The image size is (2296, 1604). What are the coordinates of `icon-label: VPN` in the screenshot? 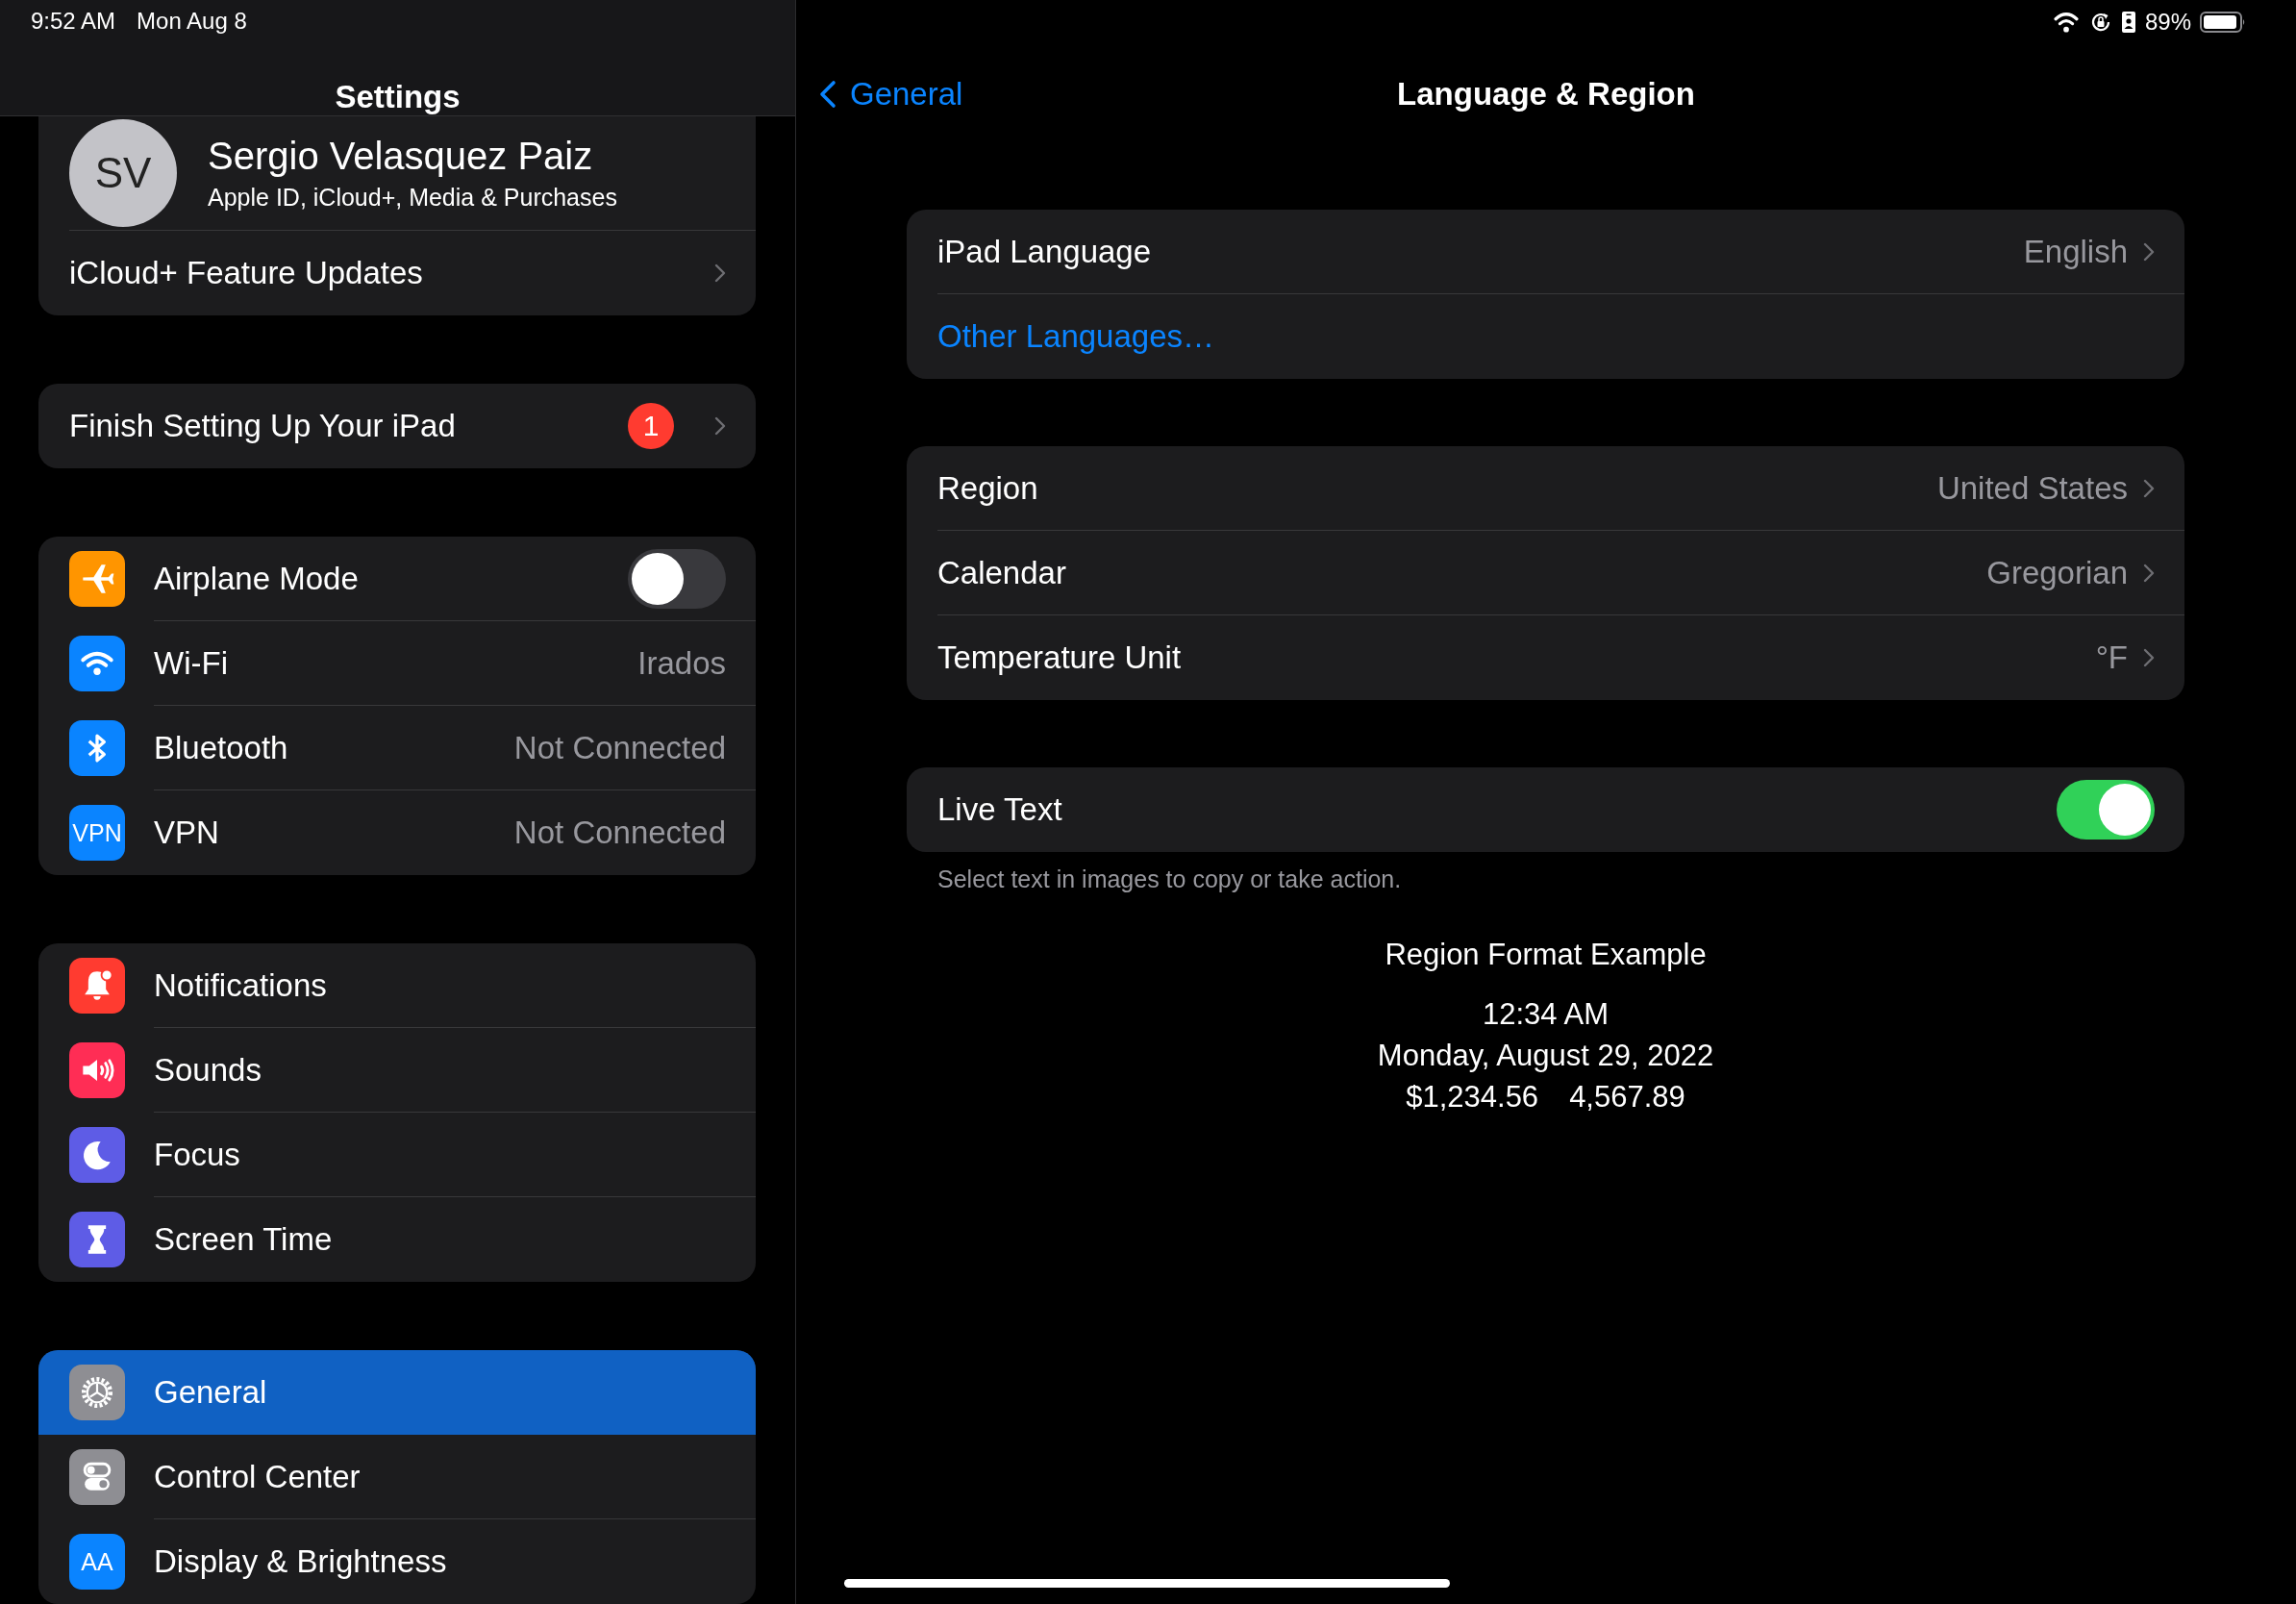 It's located at (97, 832).